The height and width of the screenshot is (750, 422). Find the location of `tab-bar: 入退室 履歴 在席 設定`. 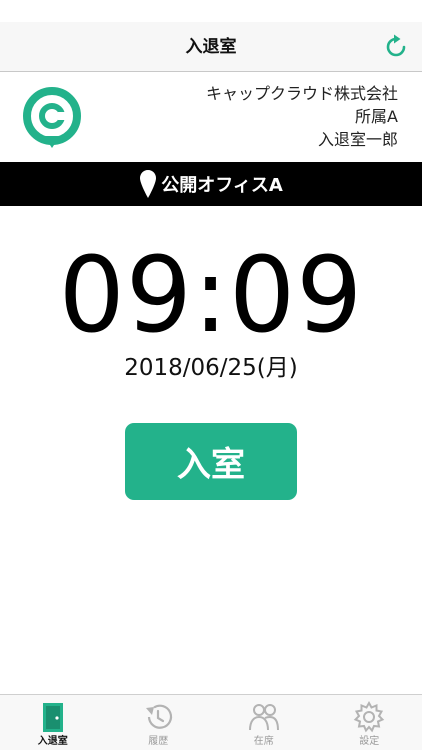

tab-bar: 入退室 履歴 在席 設定 is located at coordinates (211, 722).